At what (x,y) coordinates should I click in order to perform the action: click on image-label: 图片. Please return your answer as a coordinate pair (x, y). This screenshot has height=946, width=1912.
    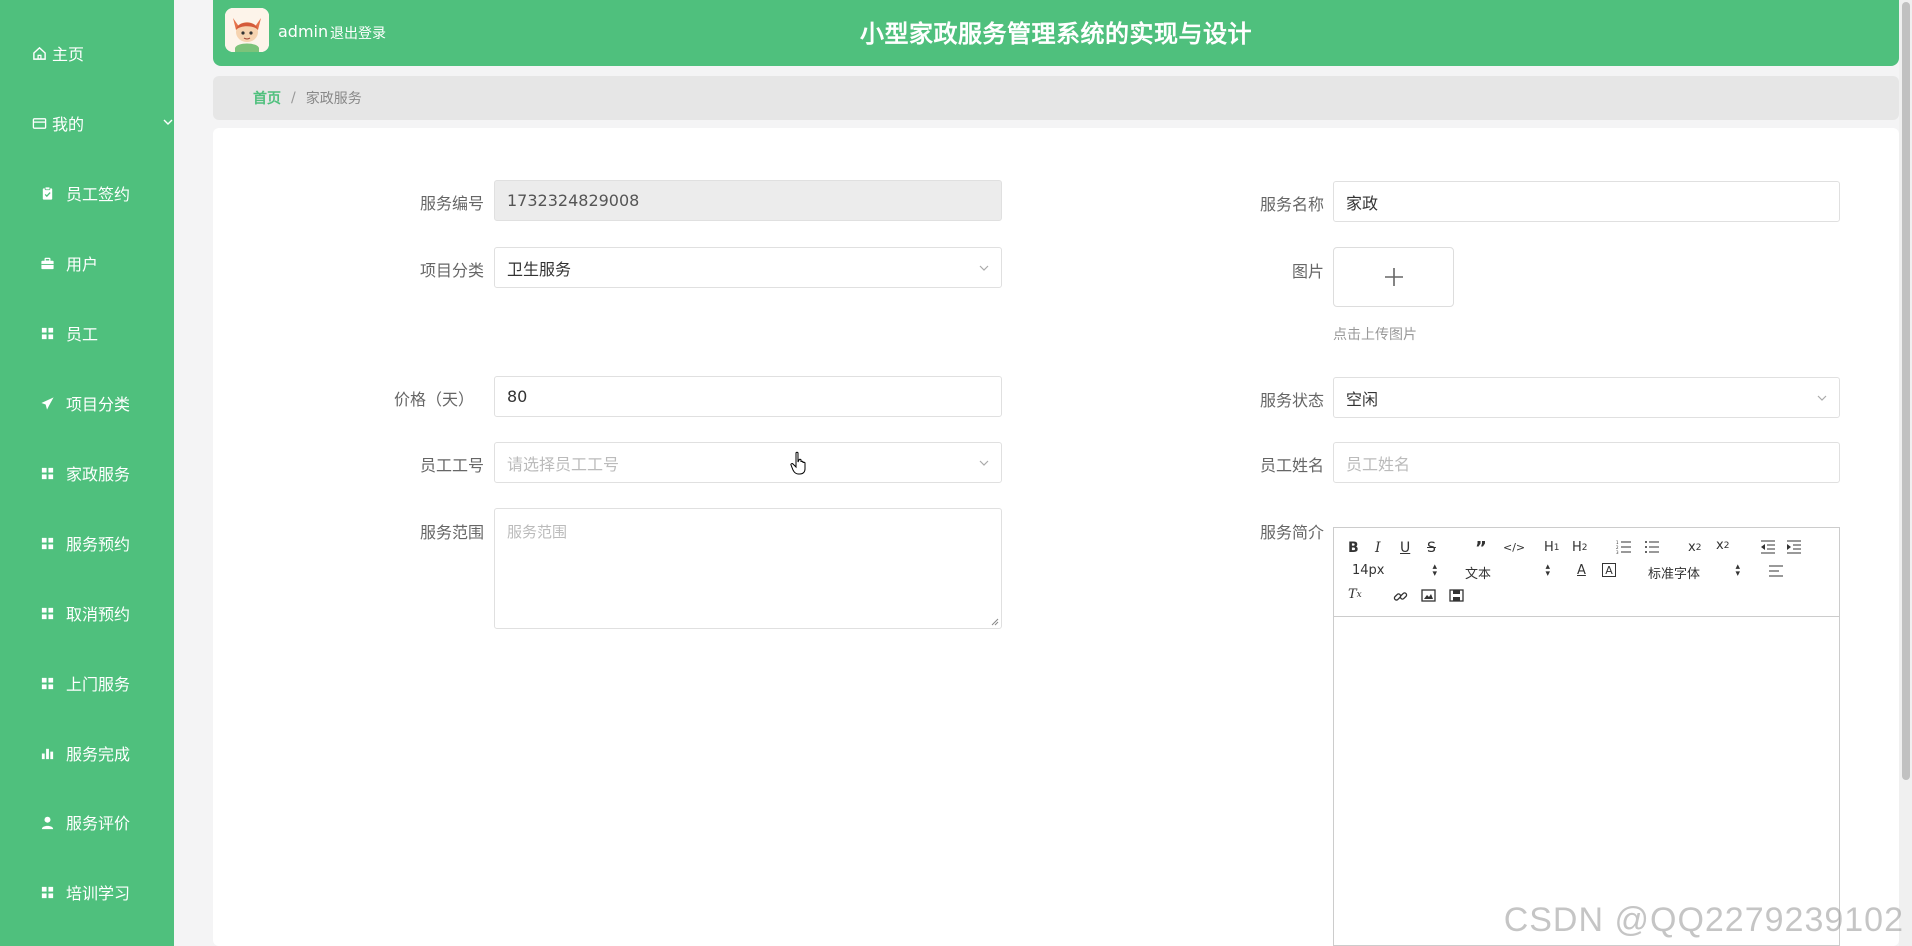
    Looking at the image, I should click on (1307, 271).